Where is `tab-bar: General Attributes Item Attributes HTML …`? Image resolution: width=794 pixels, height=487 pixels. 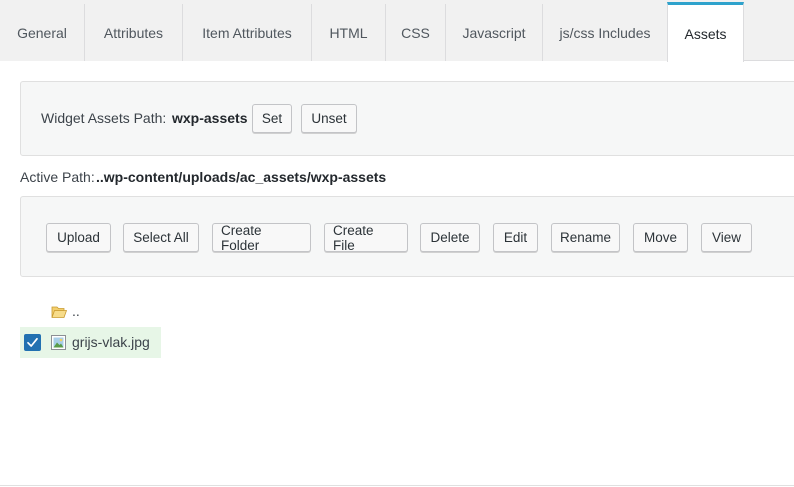 tab-bar: General Attributes Item Attributes HTML … is located at coordinates (397, 31).